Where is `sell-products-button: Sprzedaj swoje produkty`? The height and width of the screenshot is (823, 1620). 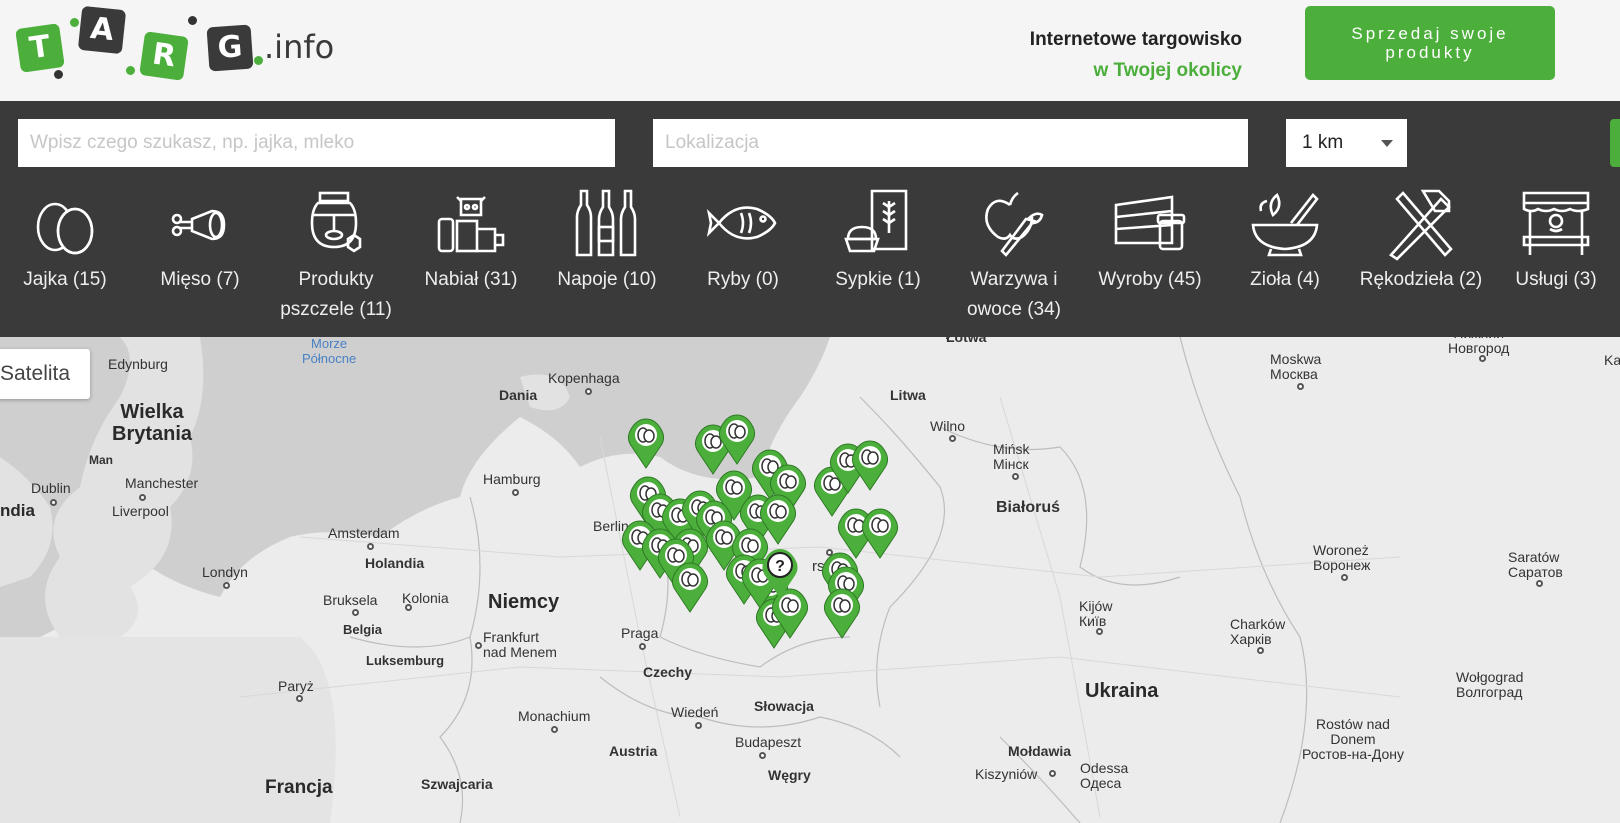
sell-products-button: Sprzedaj swoje produkty is located at coordinates (1430, 43).